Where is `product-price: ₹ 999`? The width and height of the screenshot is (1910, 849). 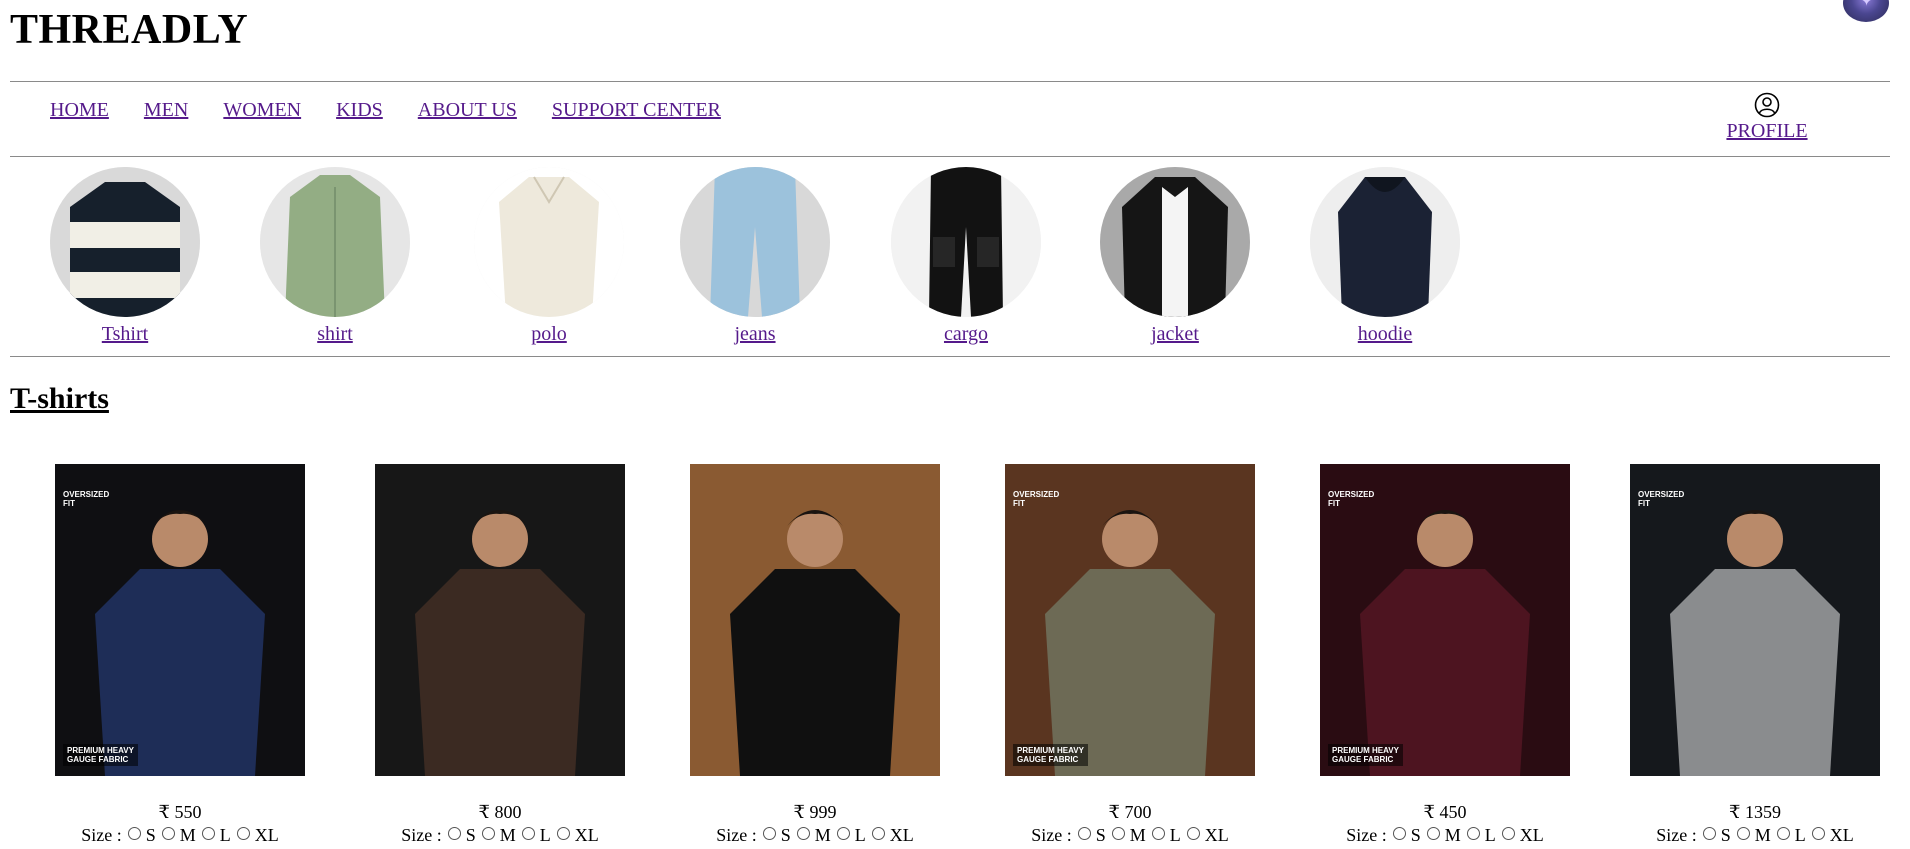 product-price: ₹ 999 is located at coordinates (815, 812).